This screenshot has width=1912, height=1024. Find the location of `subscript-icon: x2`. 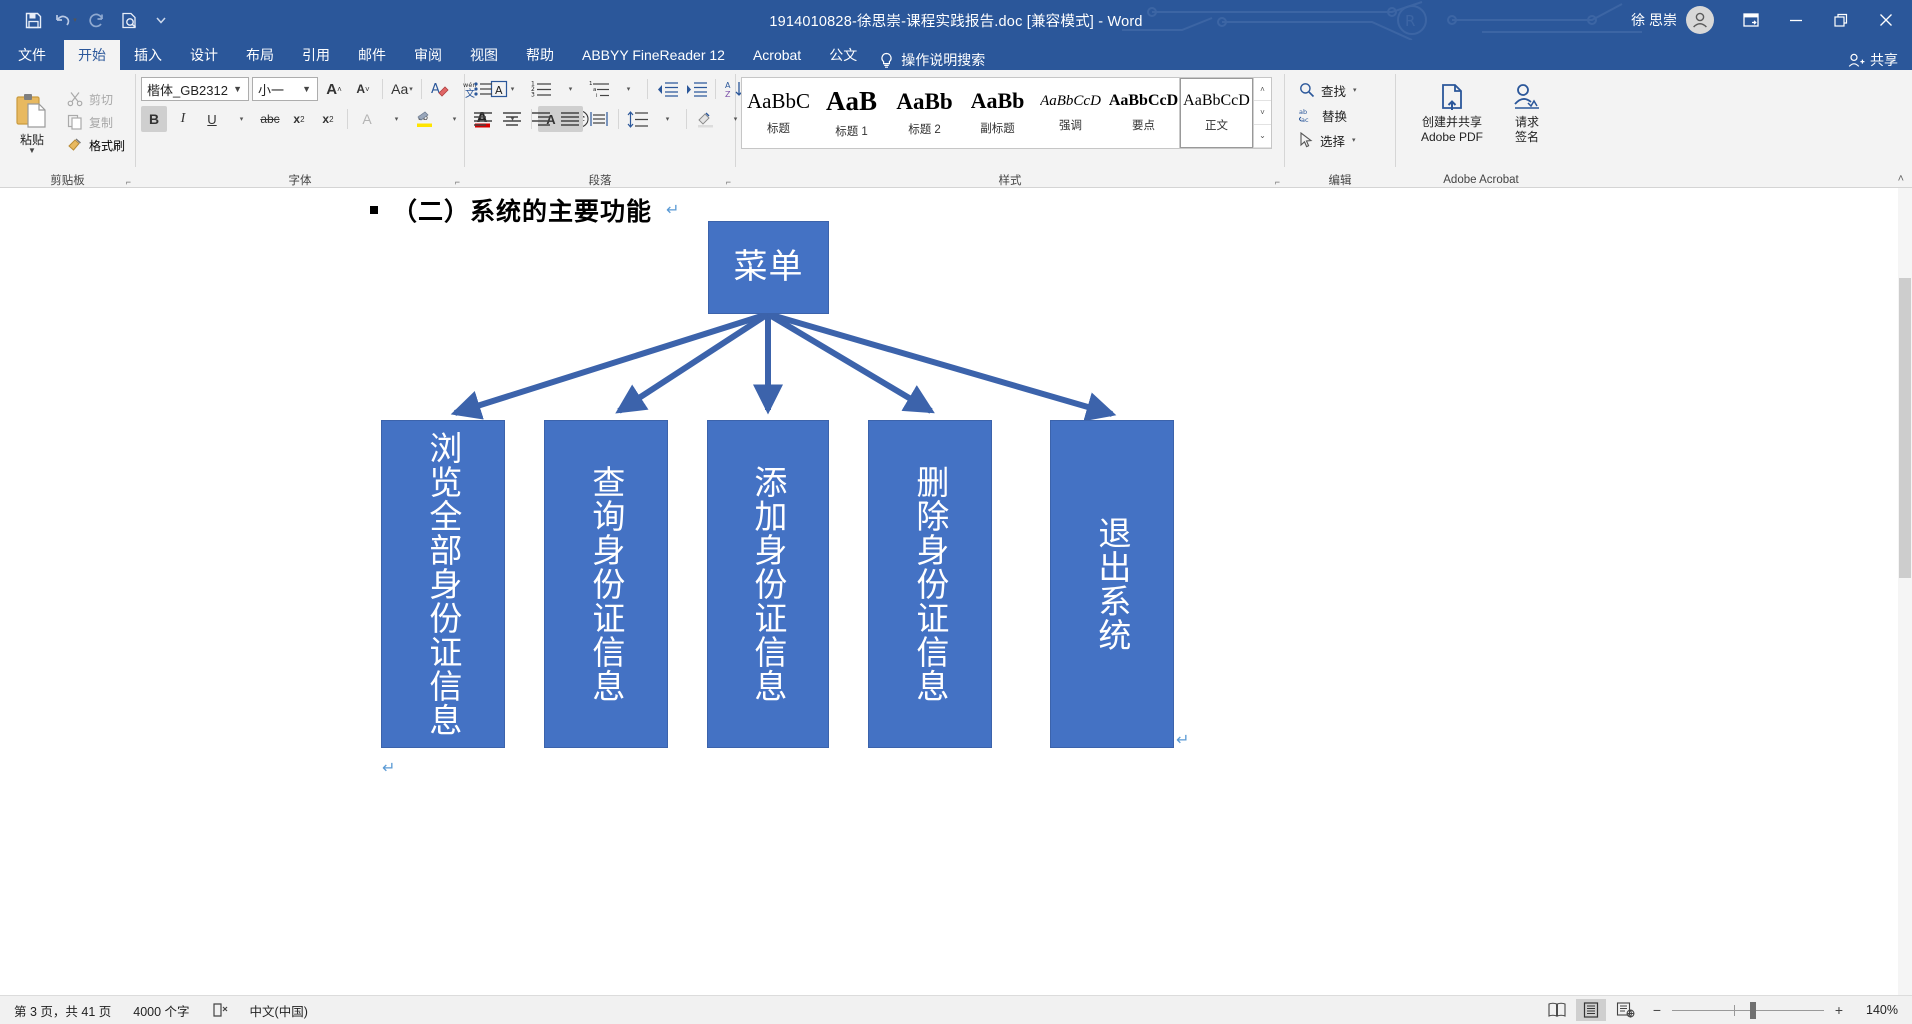

subscript-icon: x2 is located at coordinates (299, 119).